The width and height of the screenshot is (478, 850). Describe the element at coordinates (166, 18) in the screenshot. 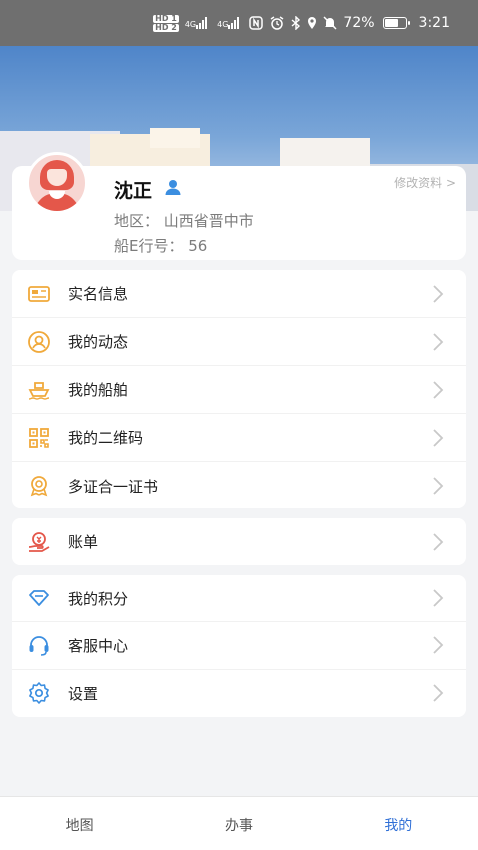

I see `sim-1-label: HD 1` at that location.